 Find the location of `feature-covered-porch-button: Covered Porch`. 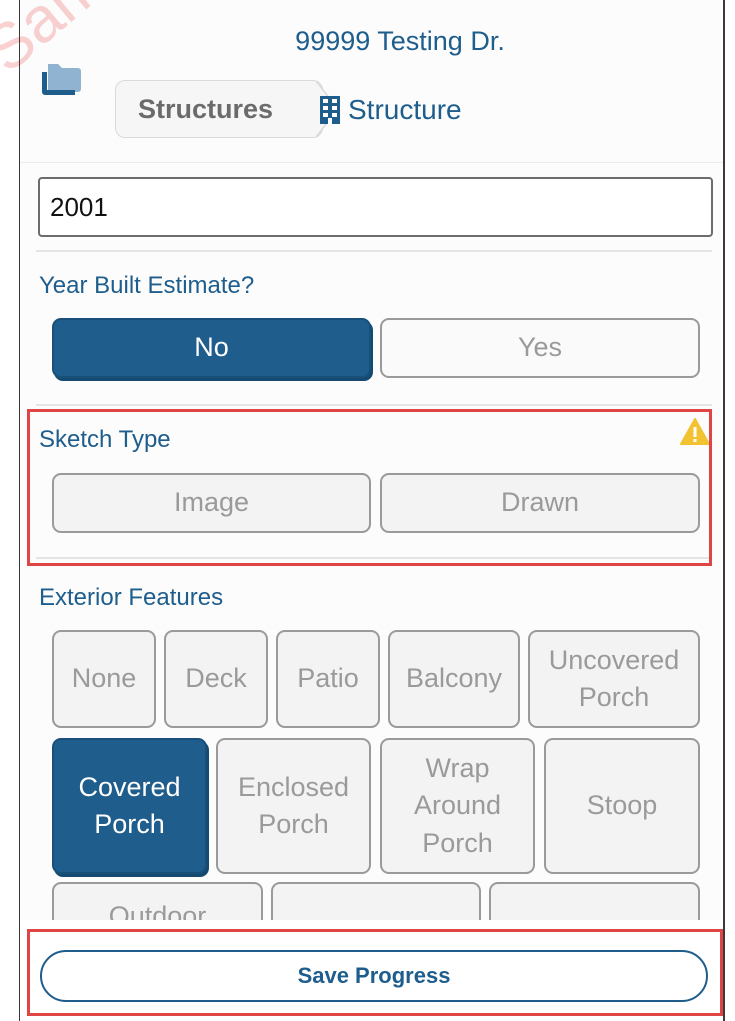

feature-covered-porch-button: Covered Porch is located at coordinates (129, 806).